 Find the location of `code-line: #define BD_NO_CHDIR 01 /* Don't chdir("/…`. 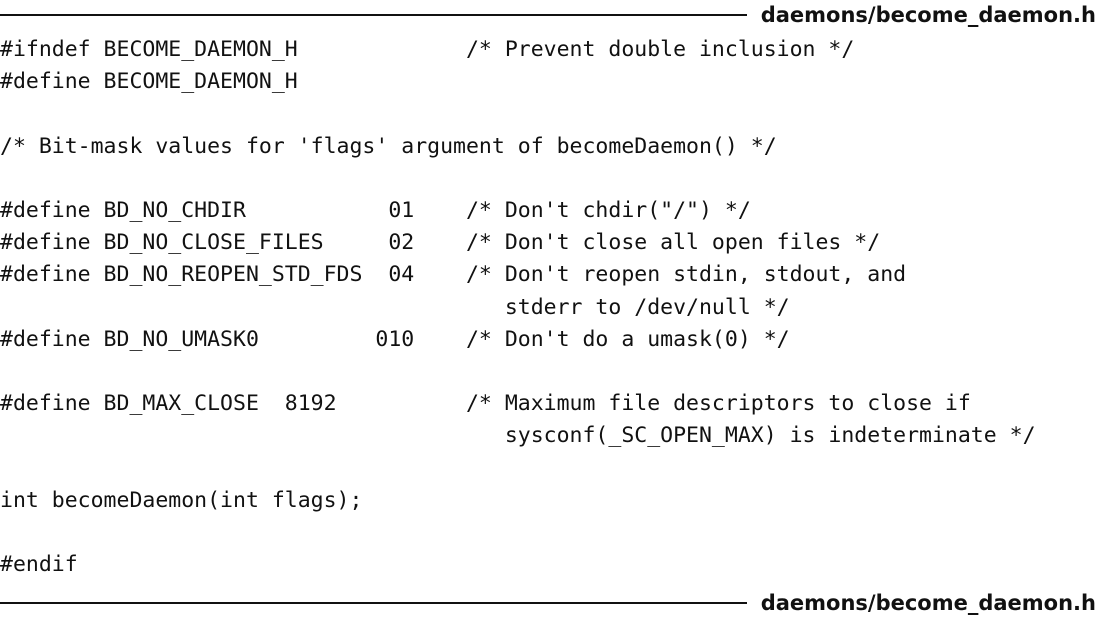

code-line: #define BD_NO_CHDIR 01 /* Don't chdir("/… is located at coordinates (375, 210).